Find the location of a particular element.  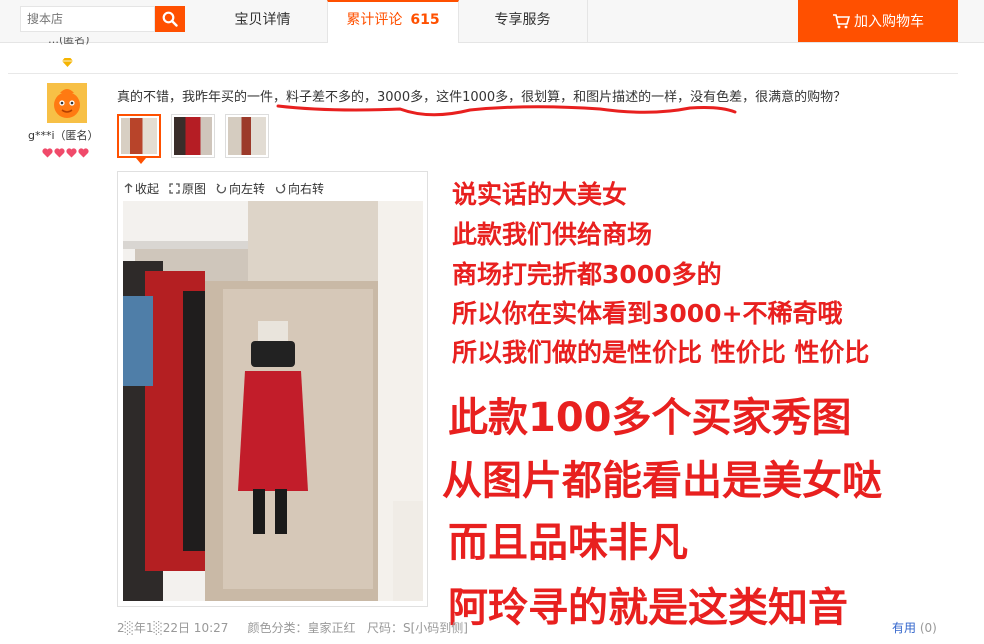

reviewer-level-hearts is located at coordinates (65, 153).